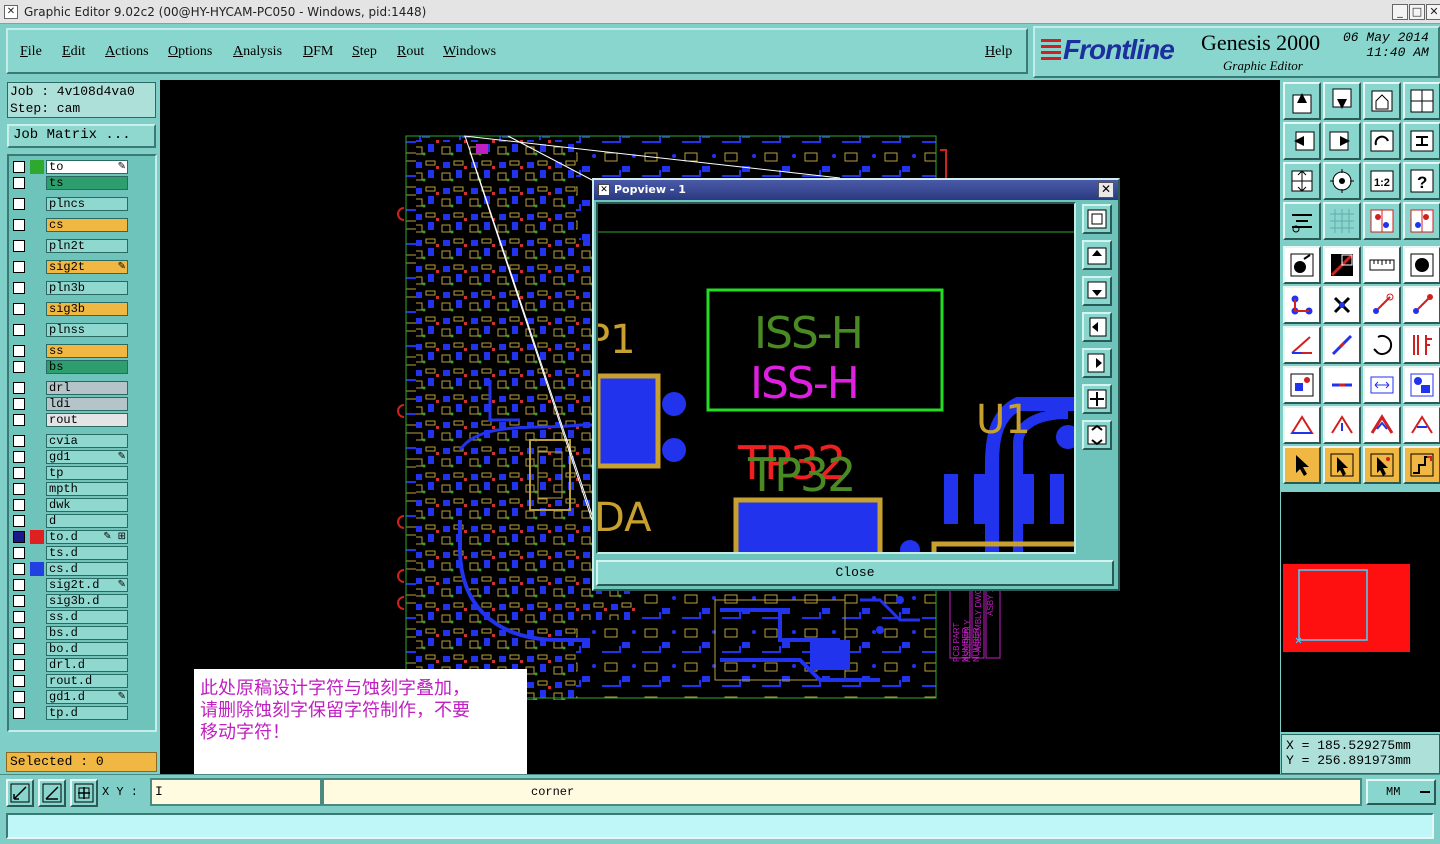 Image resolution: width=1440 pixels, height=844 pixels. Describe the element at coordinates (1097, 219) in the screenshot. I see `pv-zoom-fit-button` at that location.